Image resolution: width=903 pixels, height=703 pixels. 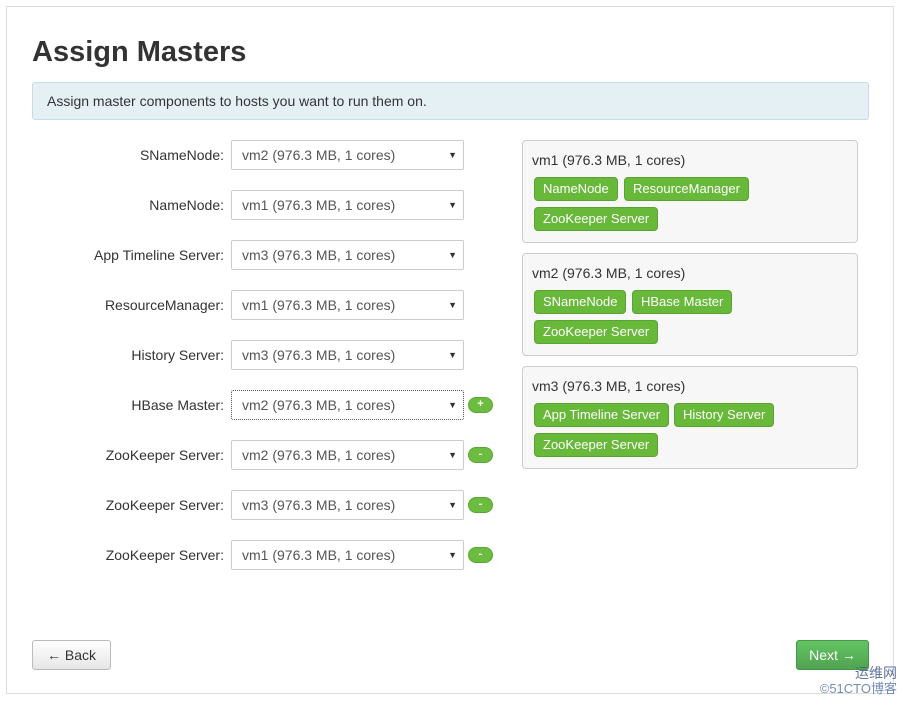 I want to click on assignment-row-snamenode: SNameNode: vm2 (976.3 MB, 1 cores) ▼, so click(x=272, y=155).